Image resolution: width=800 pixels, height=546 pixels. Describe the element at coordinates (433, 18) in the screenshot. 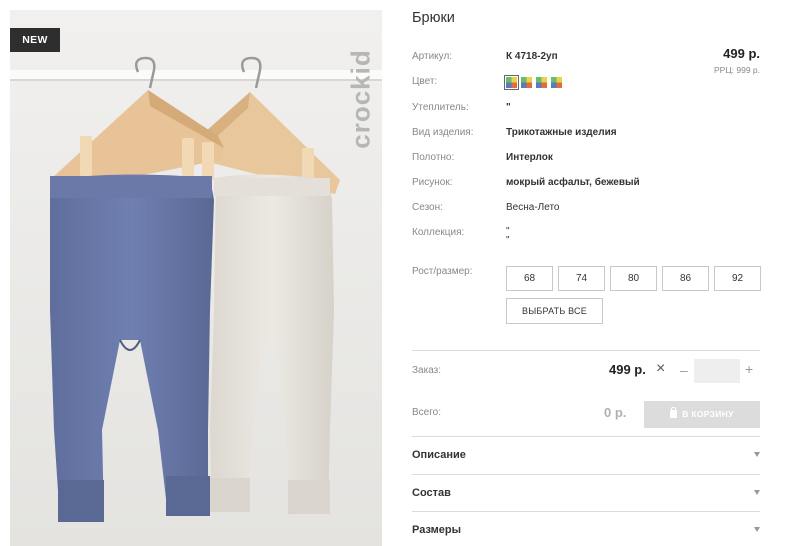

I see `product-title: Брюки` at that location.